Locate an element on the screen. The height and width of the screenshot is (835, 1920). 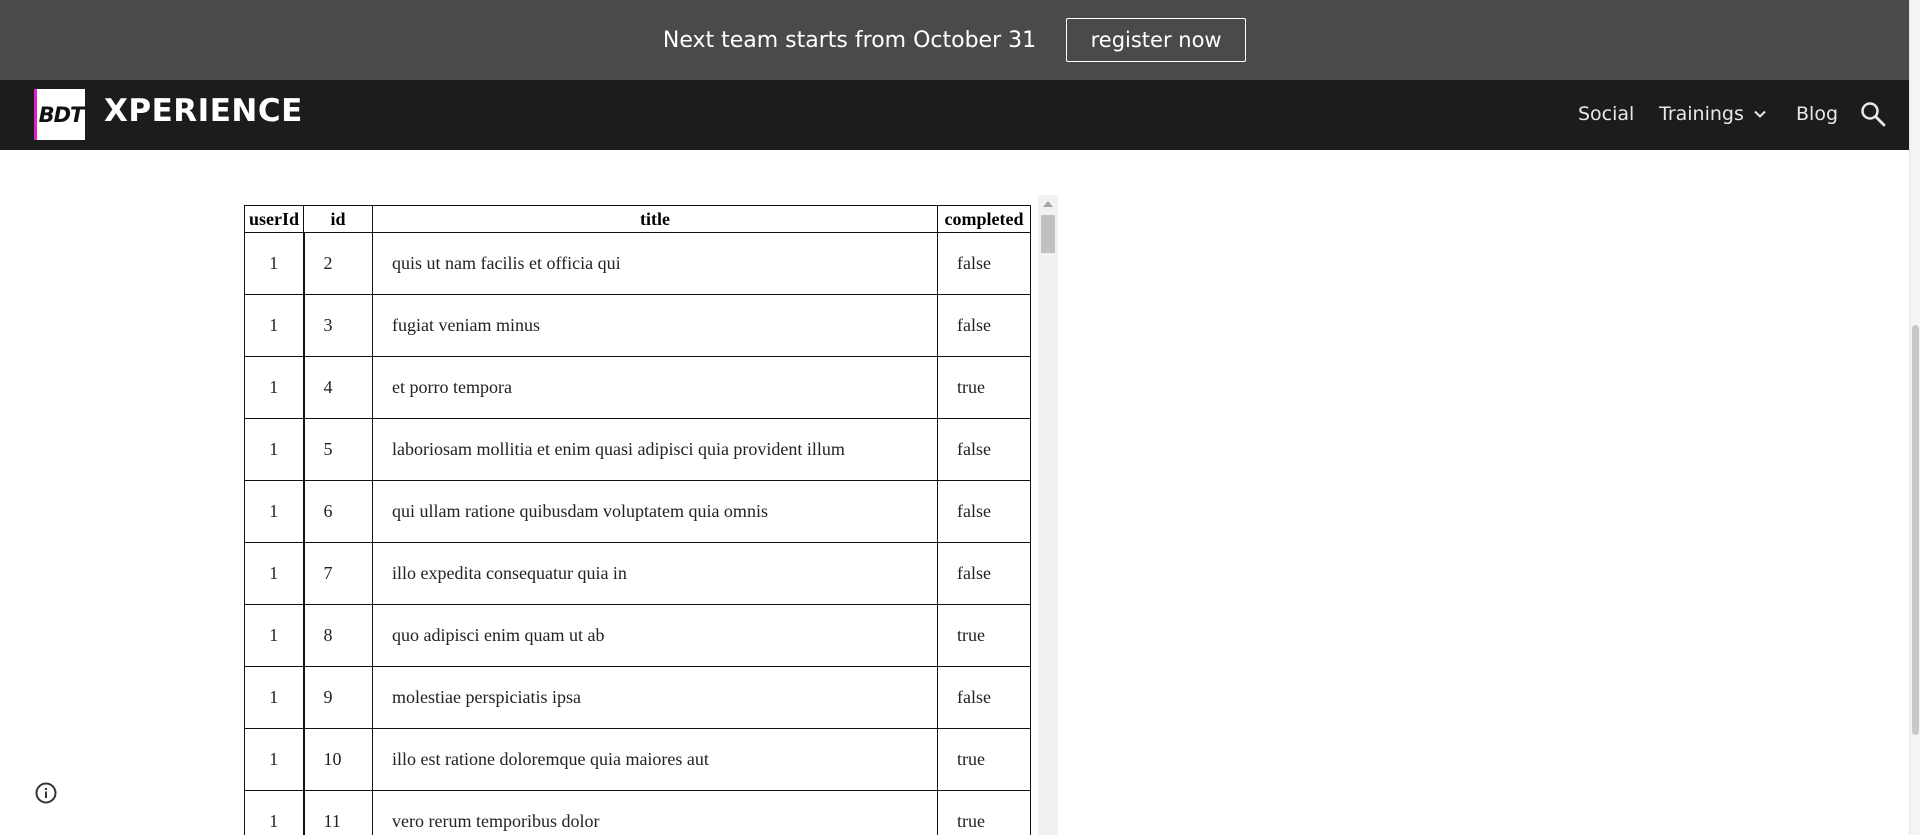
cell-title: molestiae perspiciatis ipsa is located at coordinates (655, 697).